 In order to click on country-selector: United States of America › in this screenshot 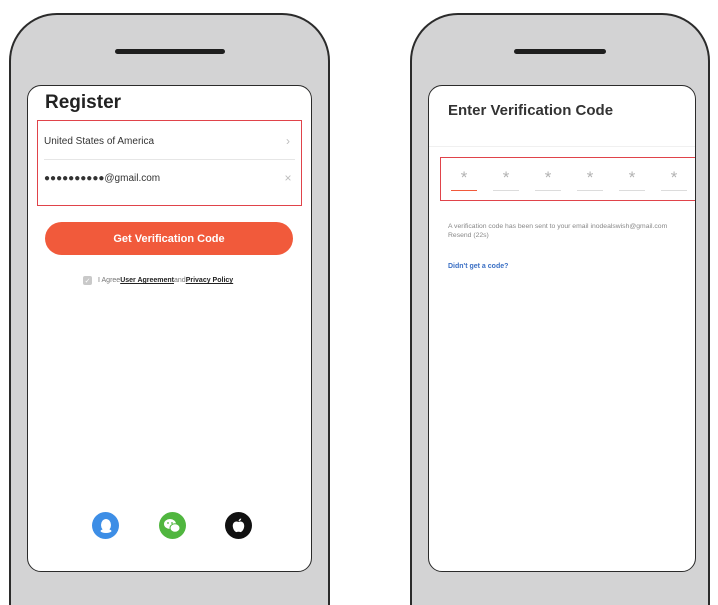, I will do `click(169, 141)`.